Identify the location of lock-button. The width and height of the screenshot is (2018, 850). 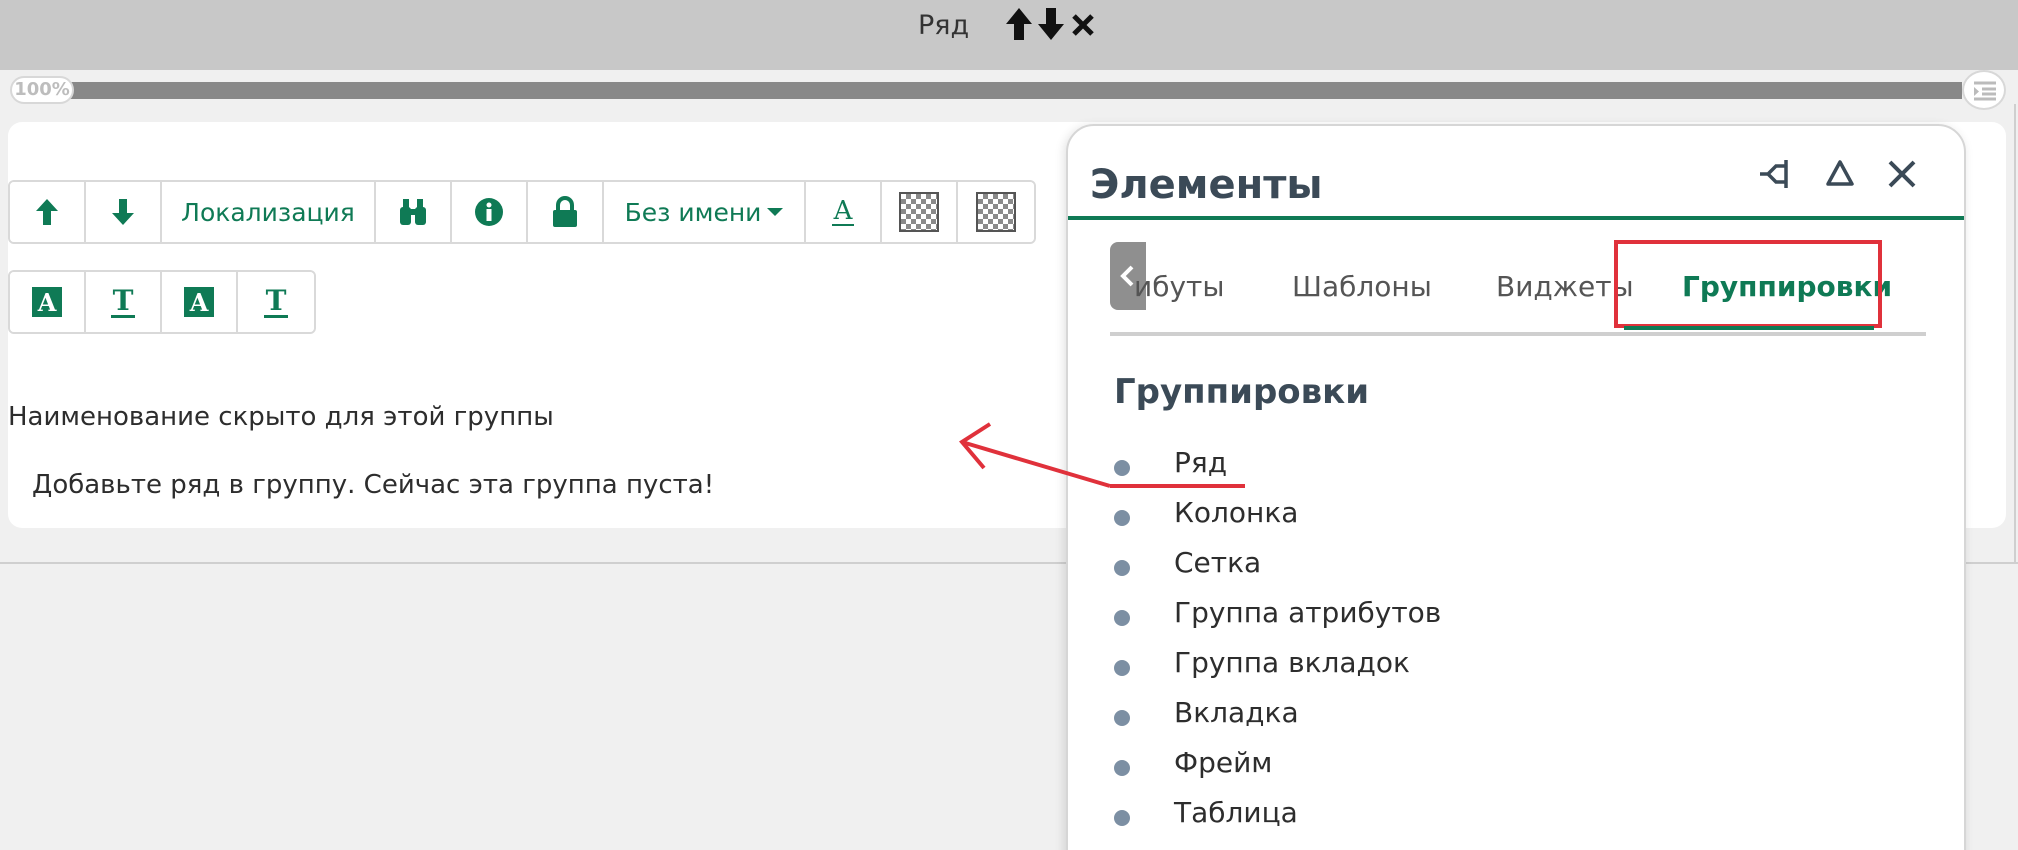
(566, 212).